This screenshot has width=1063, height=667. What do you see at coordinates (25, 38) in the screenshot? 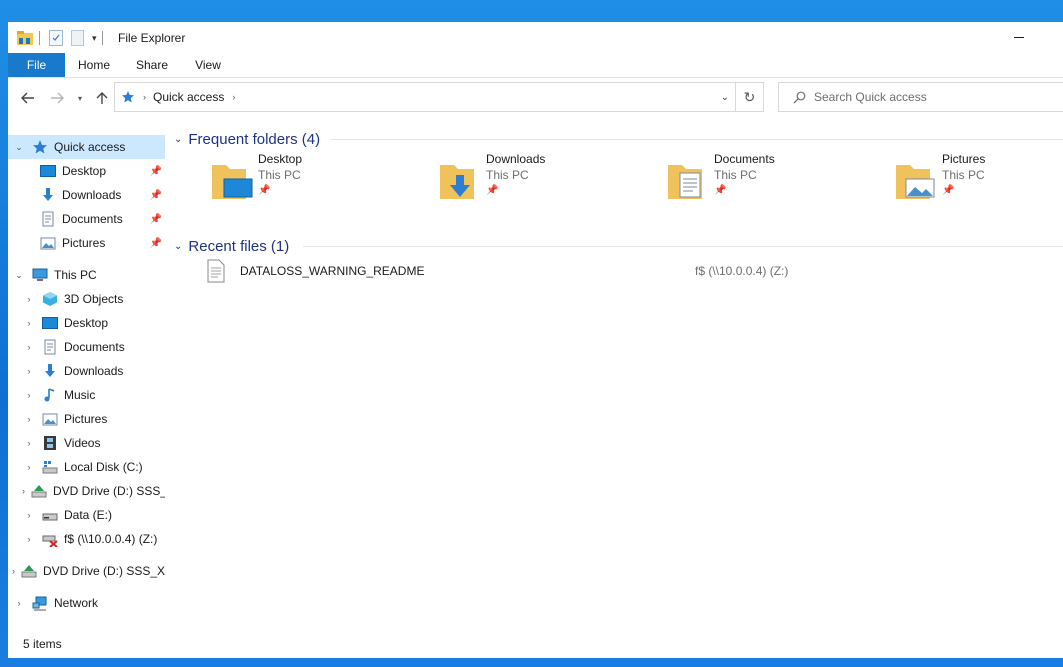
I see `explorer-app-icon` at bounding box center [25, 38].